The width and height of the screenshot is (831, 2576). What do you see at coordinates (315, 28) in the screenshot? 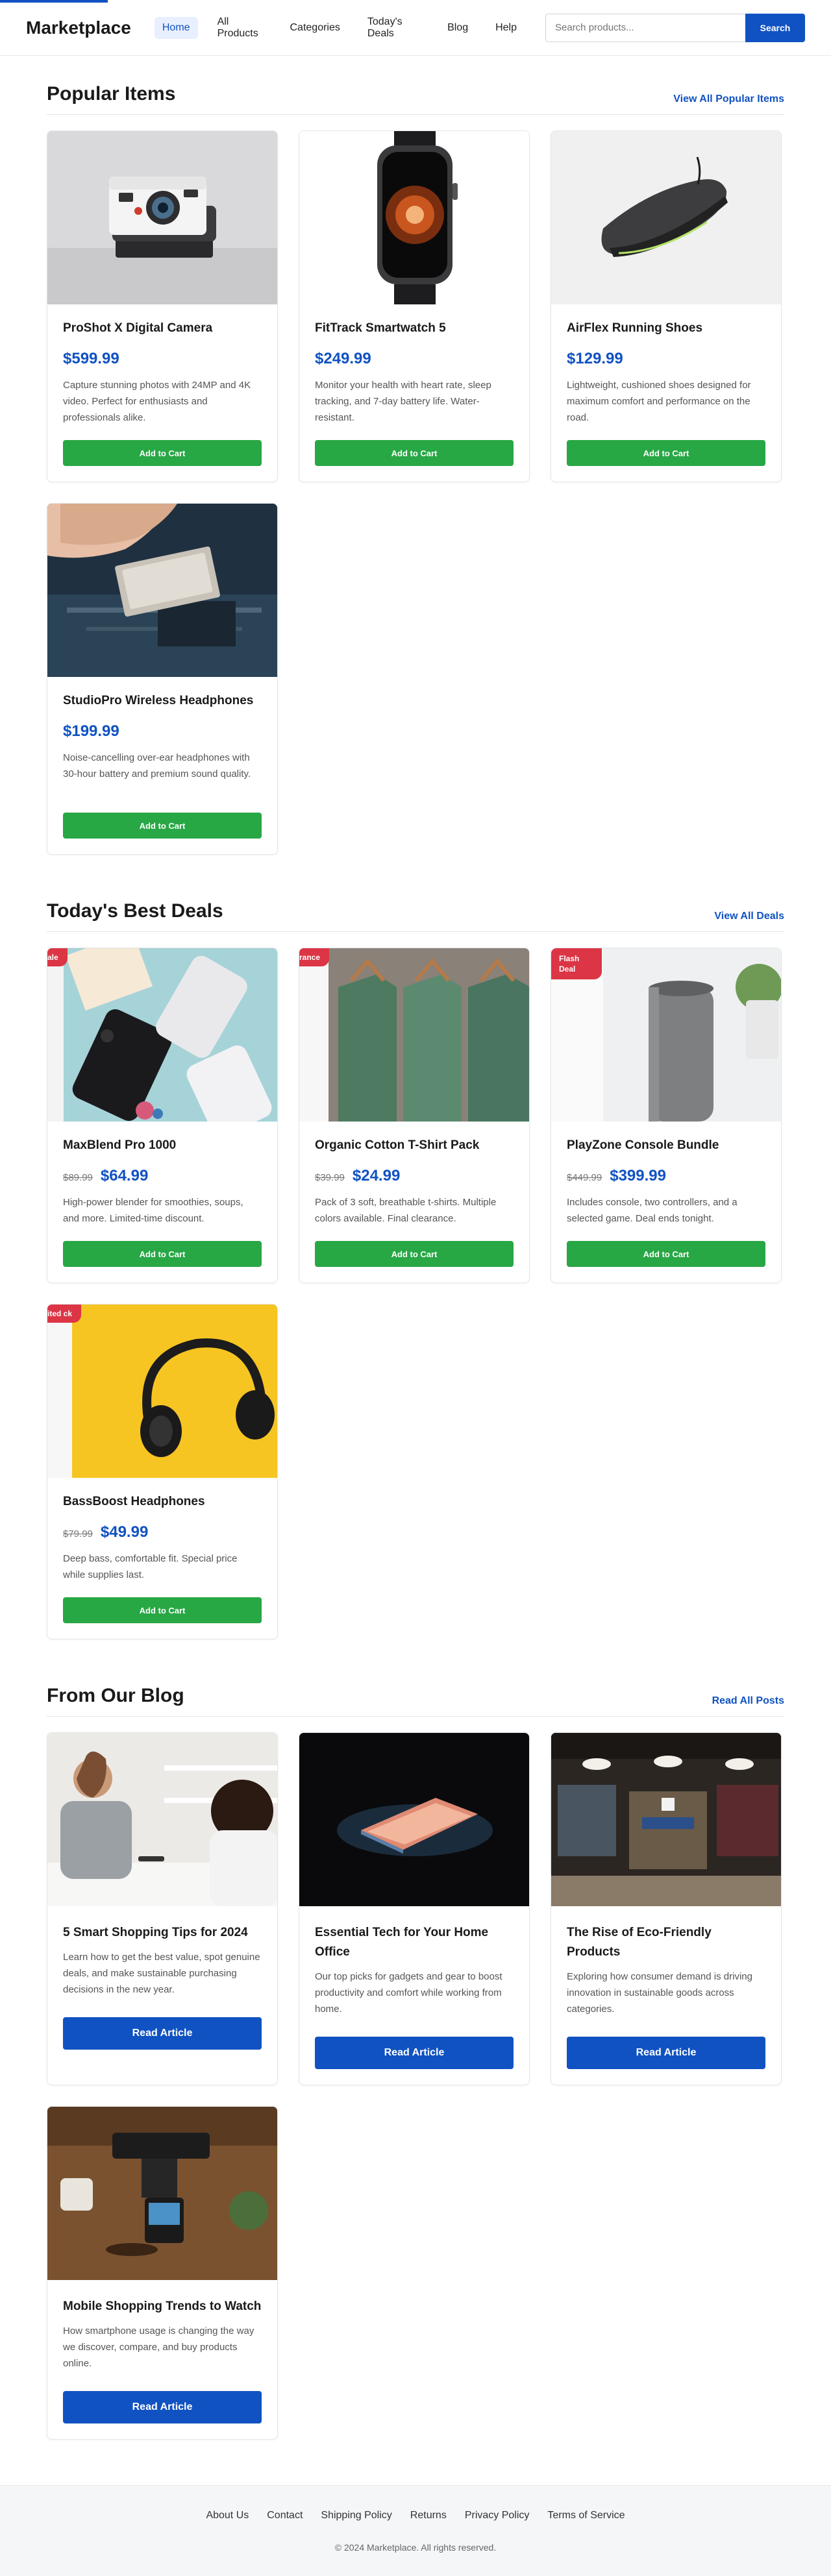
I see `nav-categories: Categories` at bounding box center [315, 28].